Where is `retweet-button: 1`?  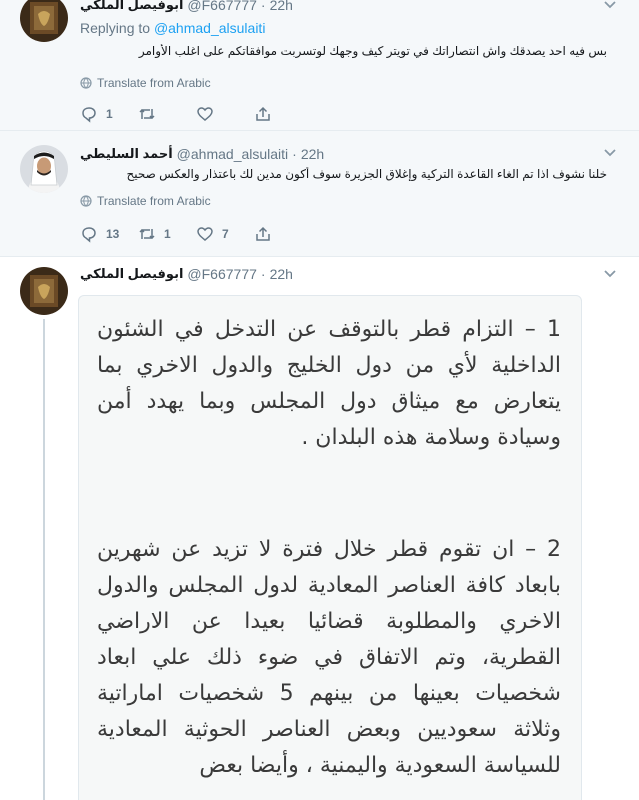
retweet-button: 1 is located at coordinates (167, 234).